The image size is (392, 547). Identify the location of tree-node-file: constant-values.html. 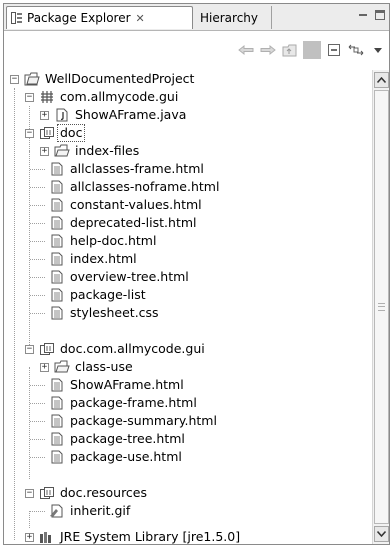
(126, 205).